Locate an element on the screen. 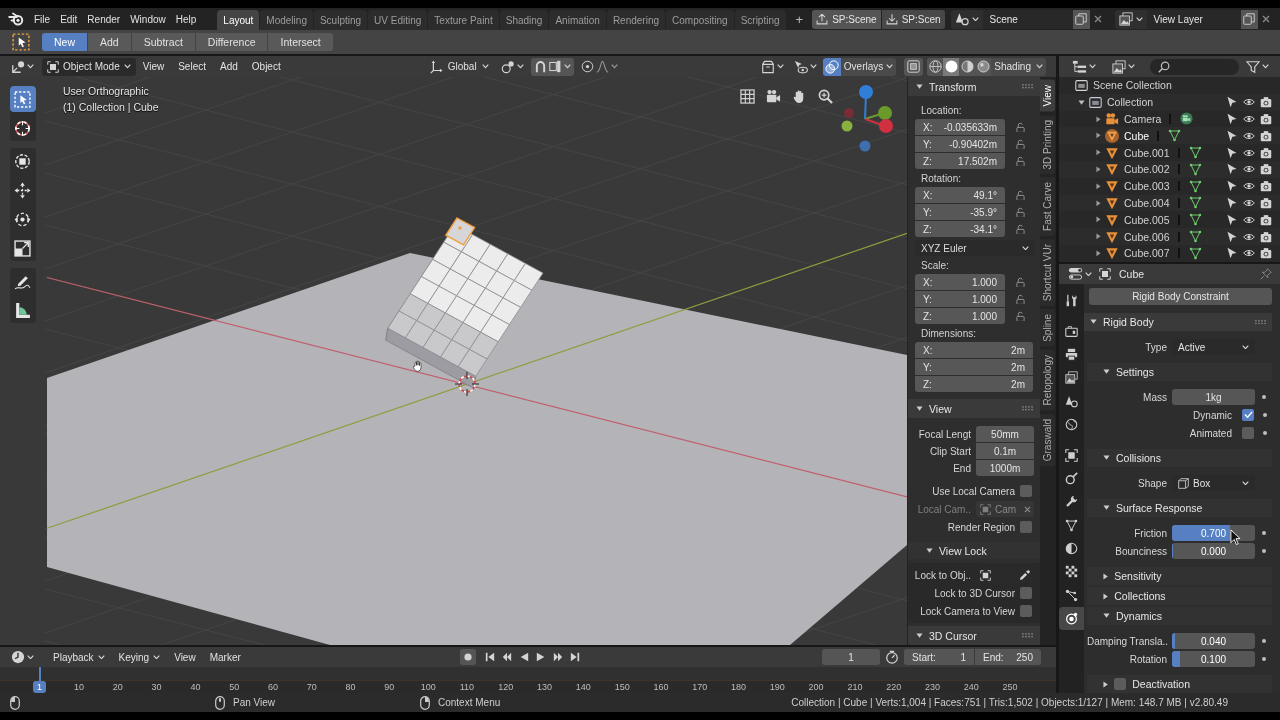 This screenshot has width=1280, height=720. view-layer-selector-button is located at coordinates (1130, 19).